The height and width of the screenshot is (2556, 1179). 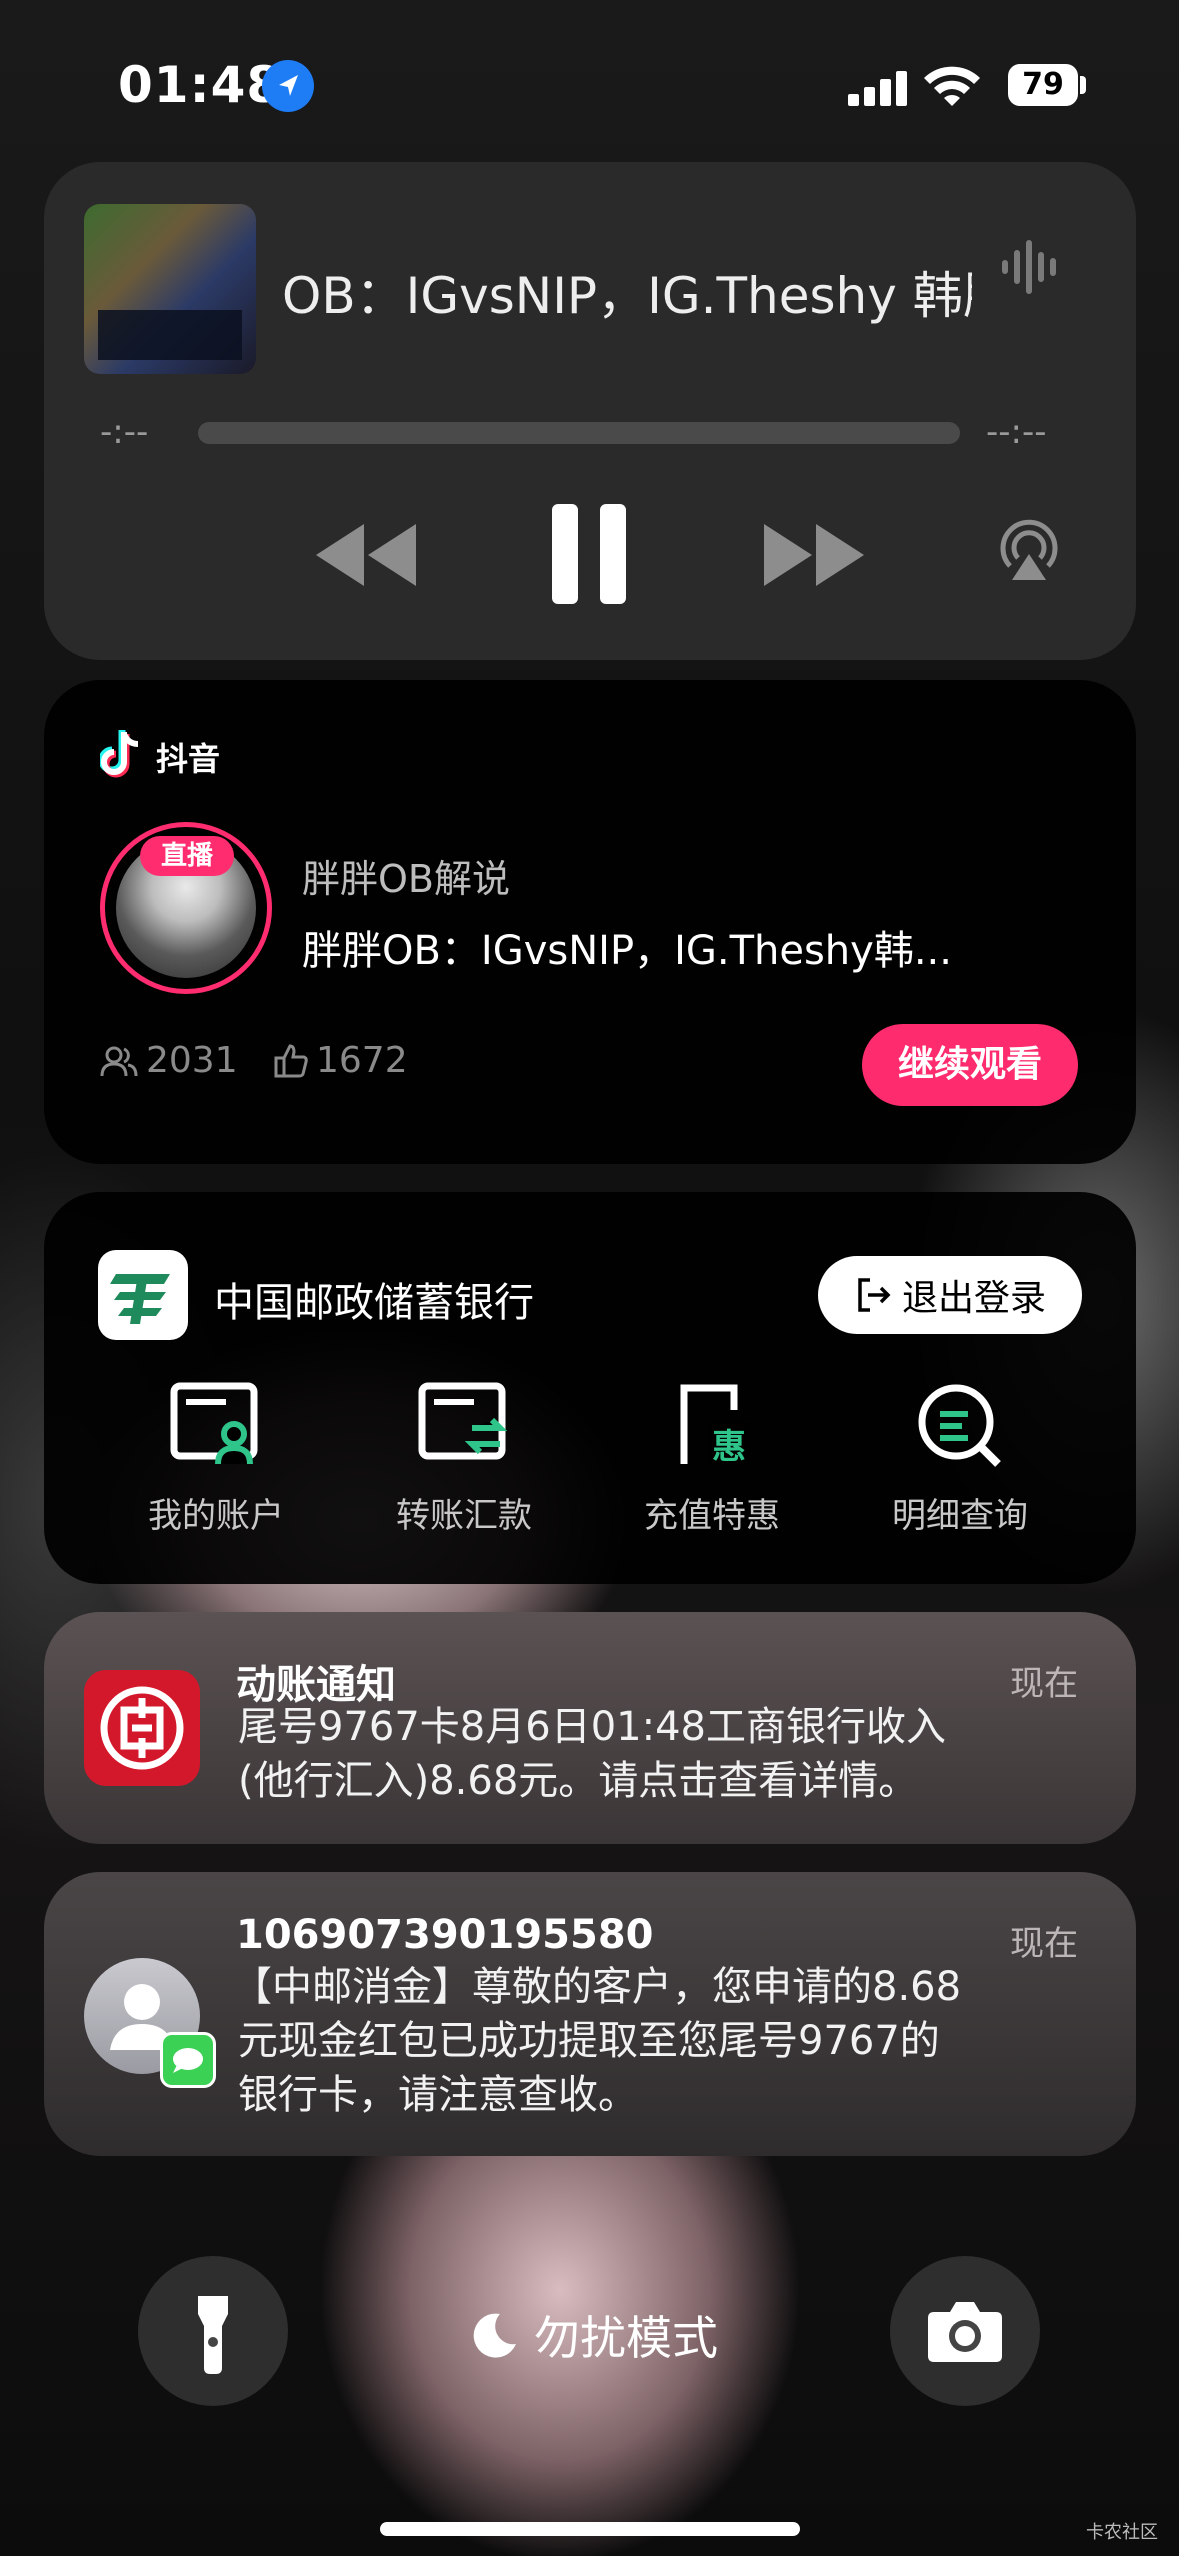 What do you see at coordinates (143, 1295) in the screenshot?
I see `psbc-logo-icon` at bounding box center [143, 1295].